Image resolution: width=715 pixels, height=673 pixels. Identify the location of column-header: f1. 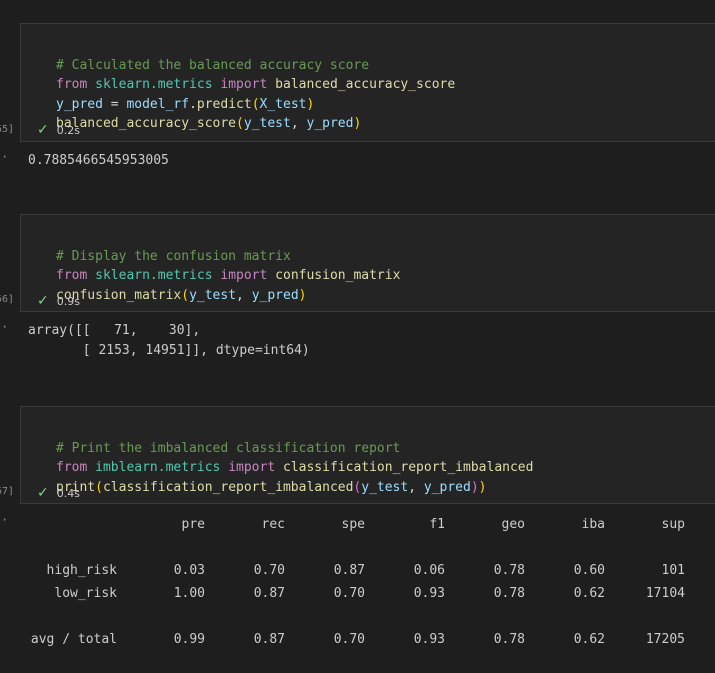
(437, 524).